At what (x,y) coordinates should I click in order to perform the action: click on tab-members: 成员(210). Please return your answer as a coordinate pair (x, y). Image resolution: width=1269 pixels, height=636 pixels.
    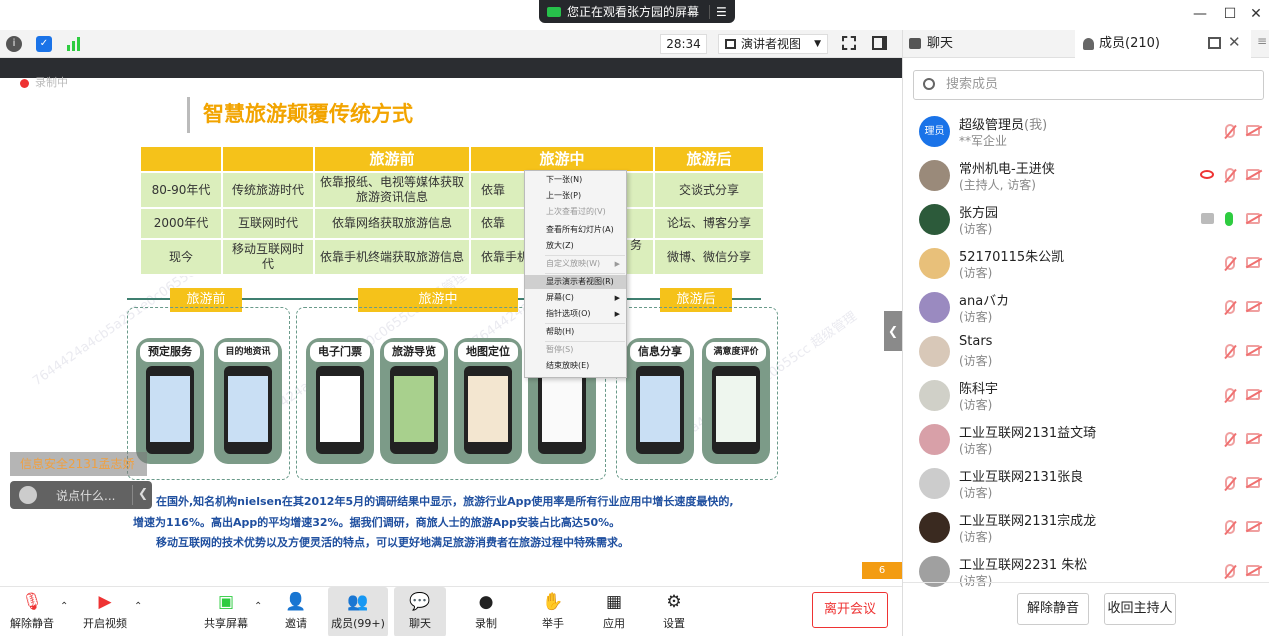
    Looking at the image, I should click on (1163, 44).